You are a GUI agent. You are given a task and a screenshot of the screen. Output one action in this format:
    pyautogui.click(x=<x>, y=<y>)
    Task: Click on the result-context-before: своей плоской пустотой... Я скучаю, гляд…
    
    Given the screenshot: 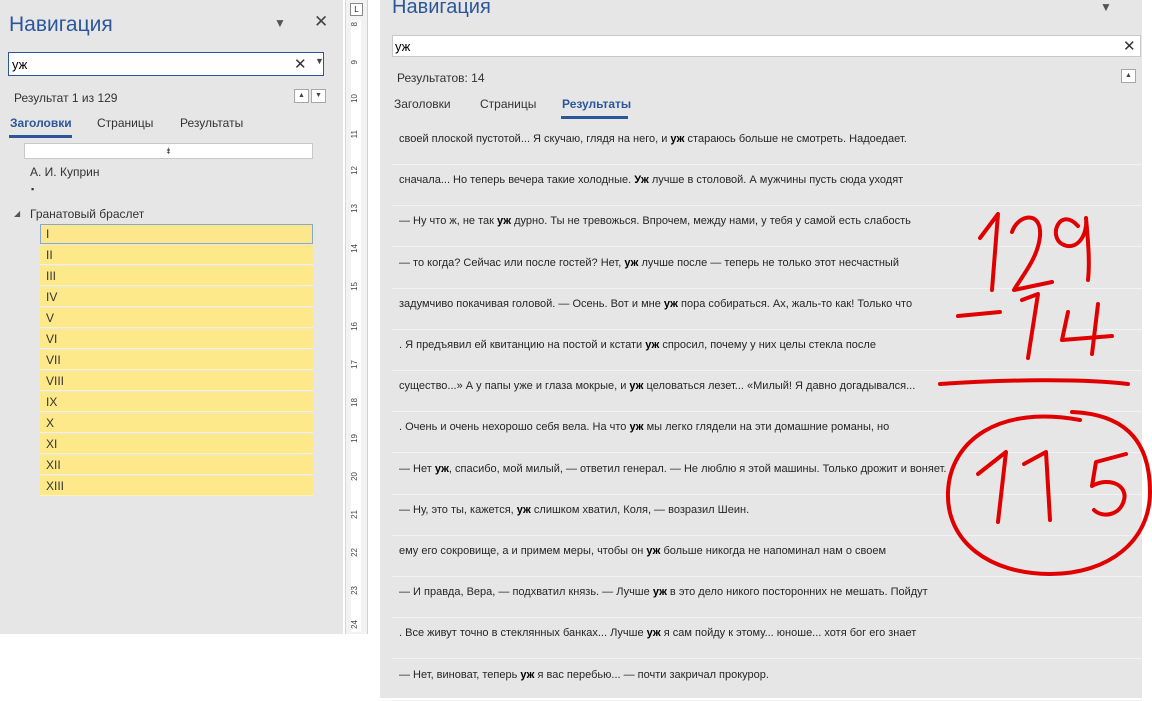 What is the action you would take?
    pyautogui.click(x=535, y=139)
    